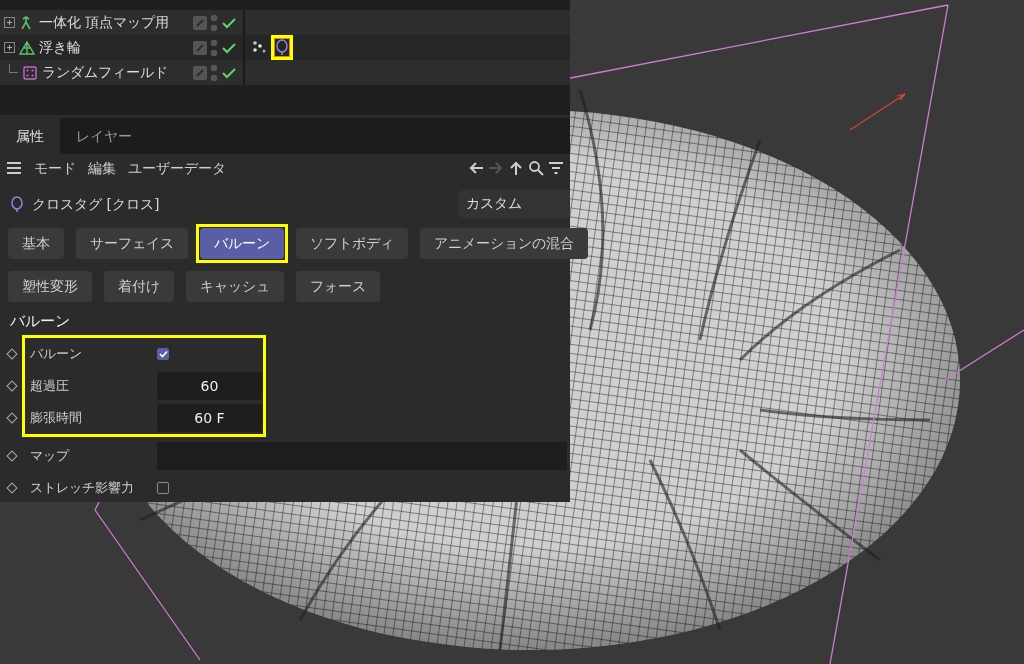  Describe the element at coordinates (14, 168) in the screenshot. I see `menu-icon` at that location.